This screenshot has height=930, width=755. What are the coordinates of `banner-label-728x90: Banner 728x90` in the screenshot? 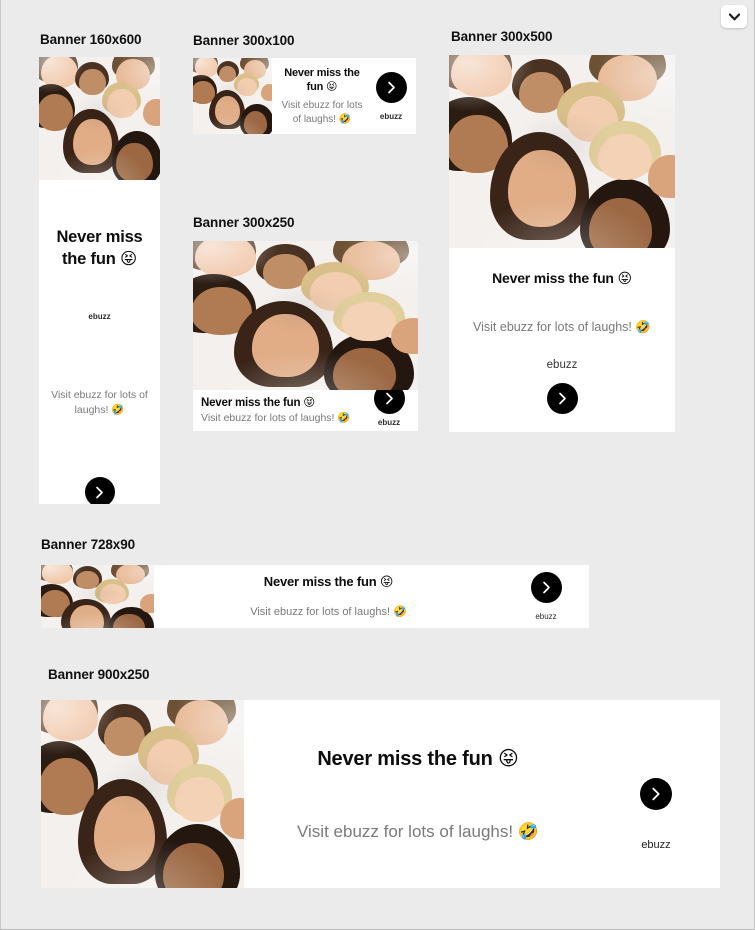 It's located at (88, 544).